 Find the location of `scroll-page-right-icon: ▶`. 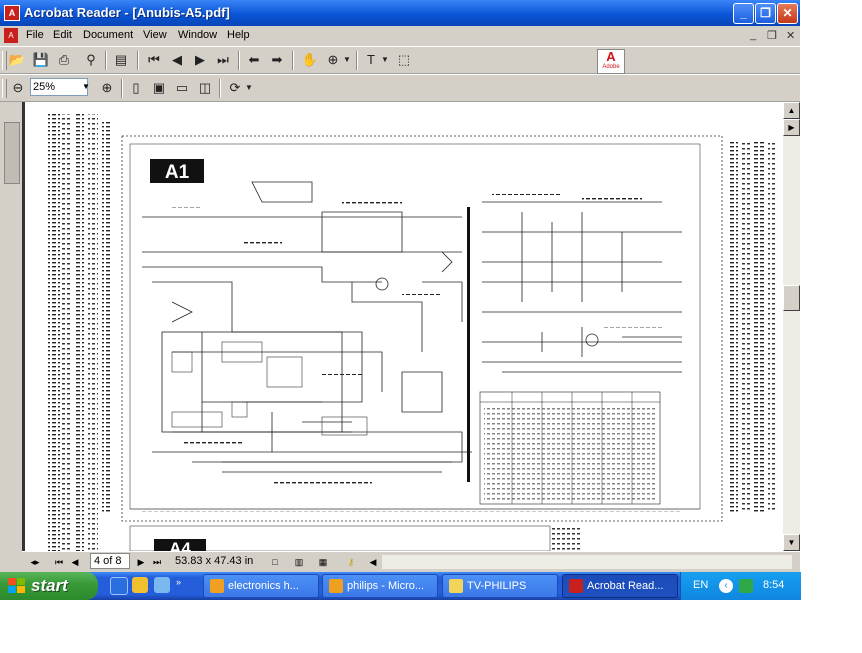

scroll-page-right-icon: ▶ is located at coordinates (791, 127).